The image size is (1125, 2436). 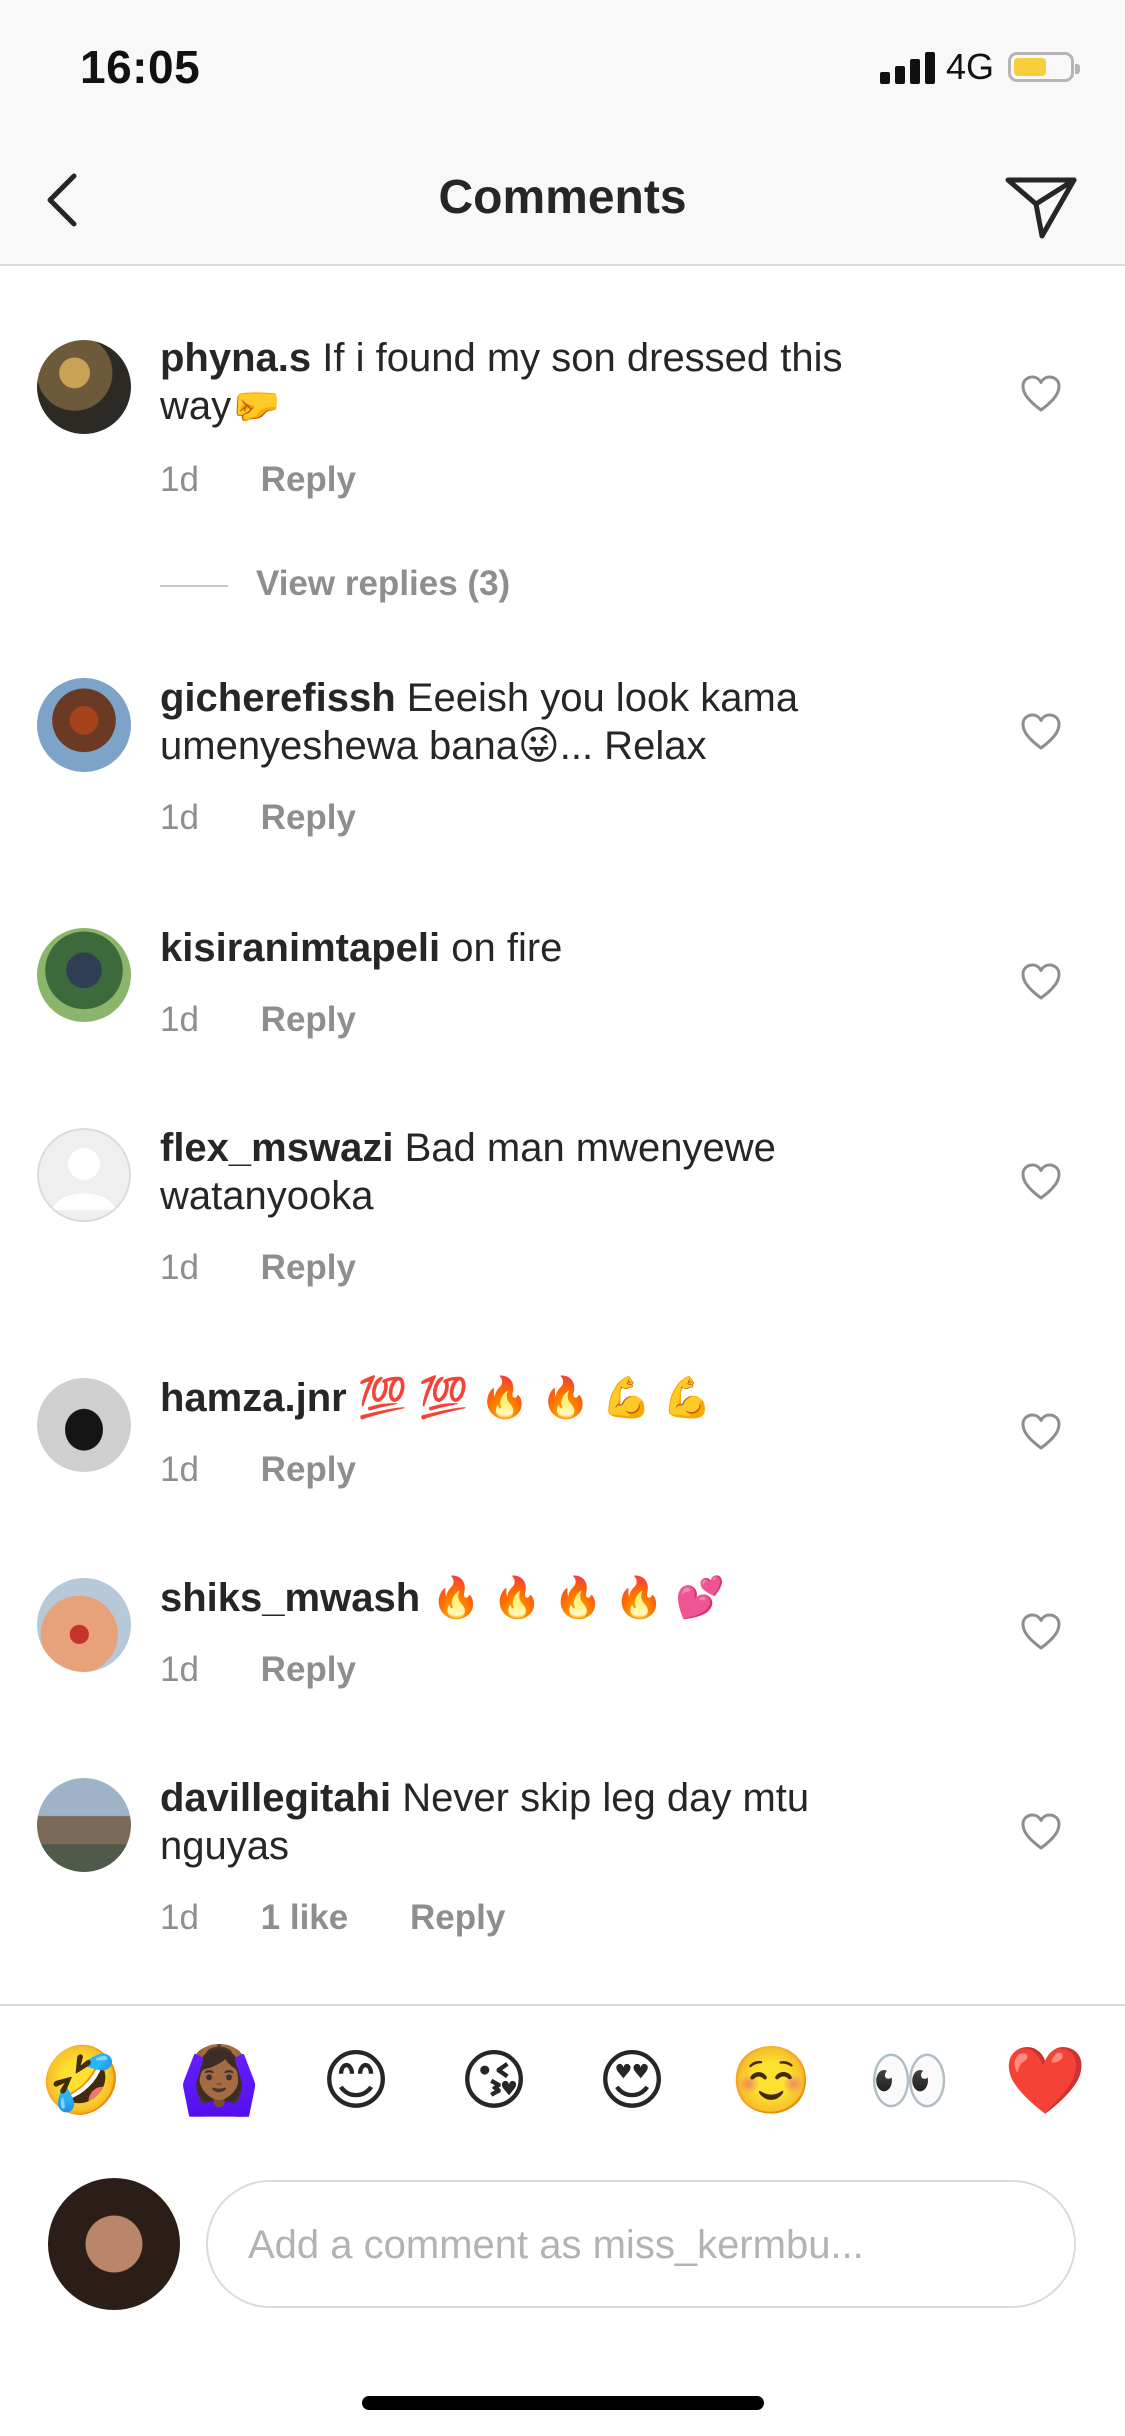 I want to click on emoji-kiss: 😘, so click(x=494, y=2080).